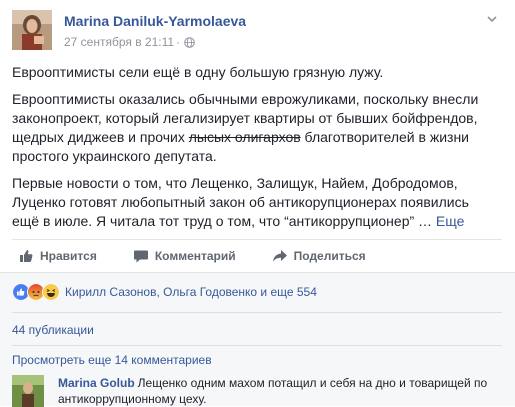  What do you see at coordinates (195, 256) in the screenshot?
I see `comment-label: Комментарий` at bounding box center [195, 256].